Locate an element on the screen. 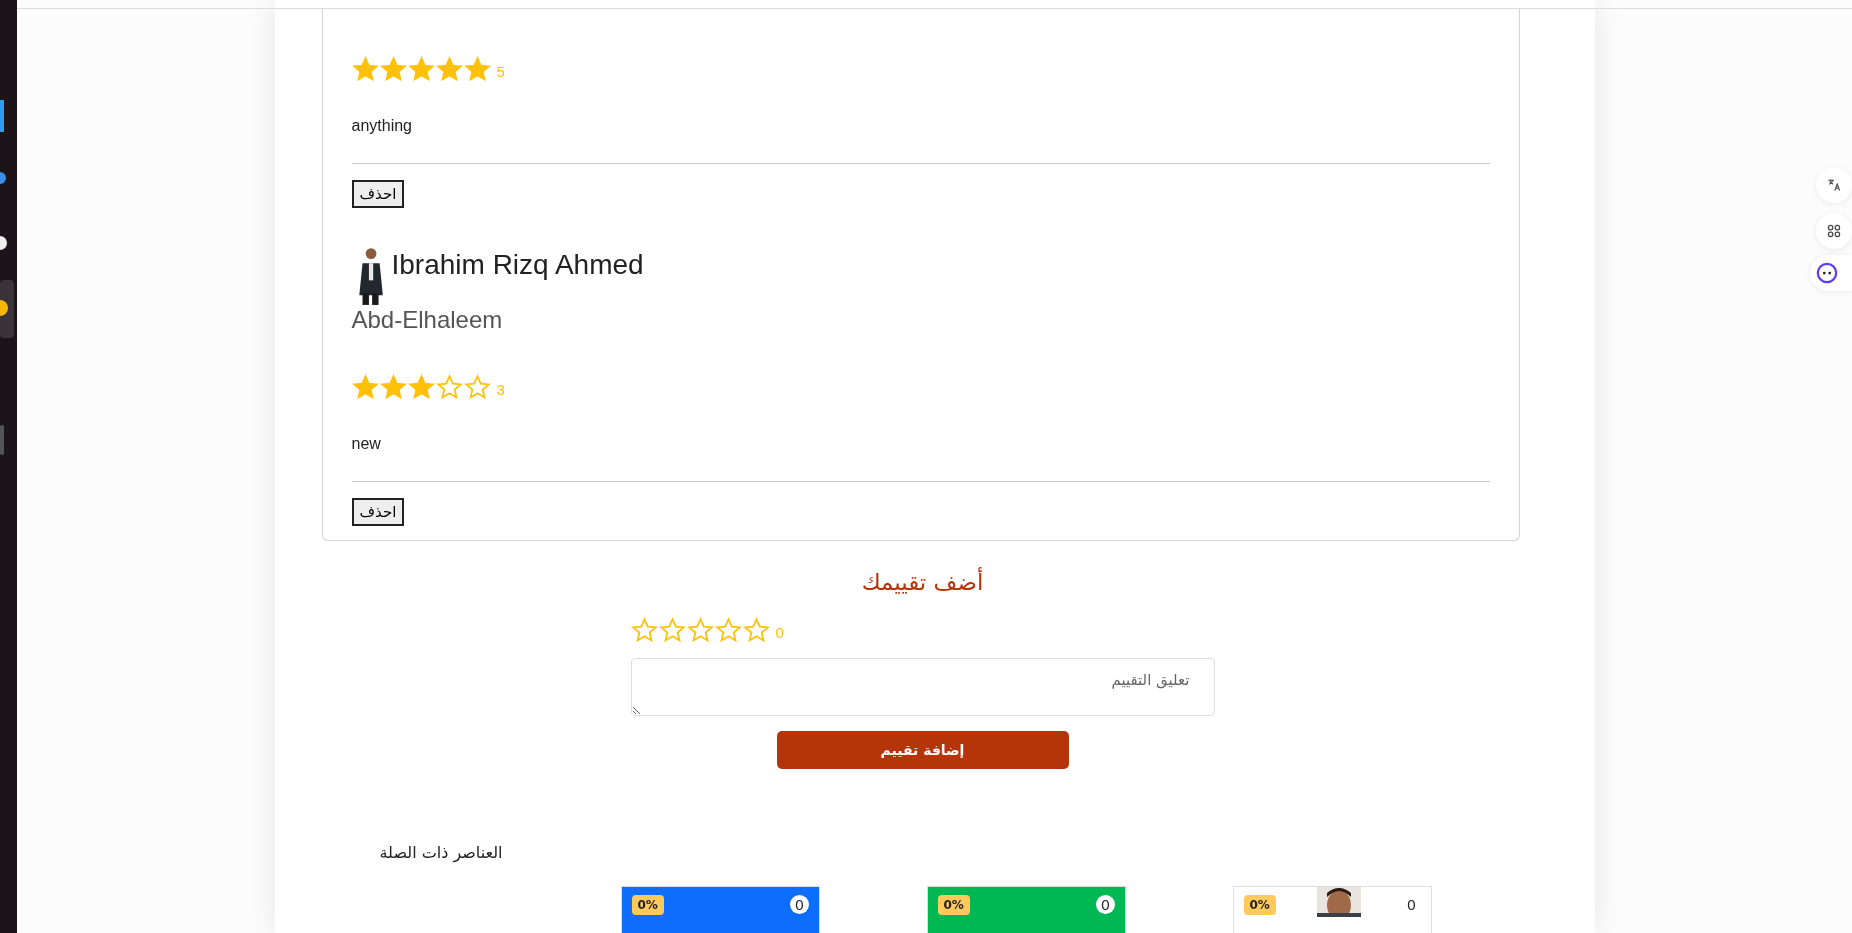 This screenshot has width=1852, height=933. submit-button: إضافة تقييم is located at coordinates (922, 750).